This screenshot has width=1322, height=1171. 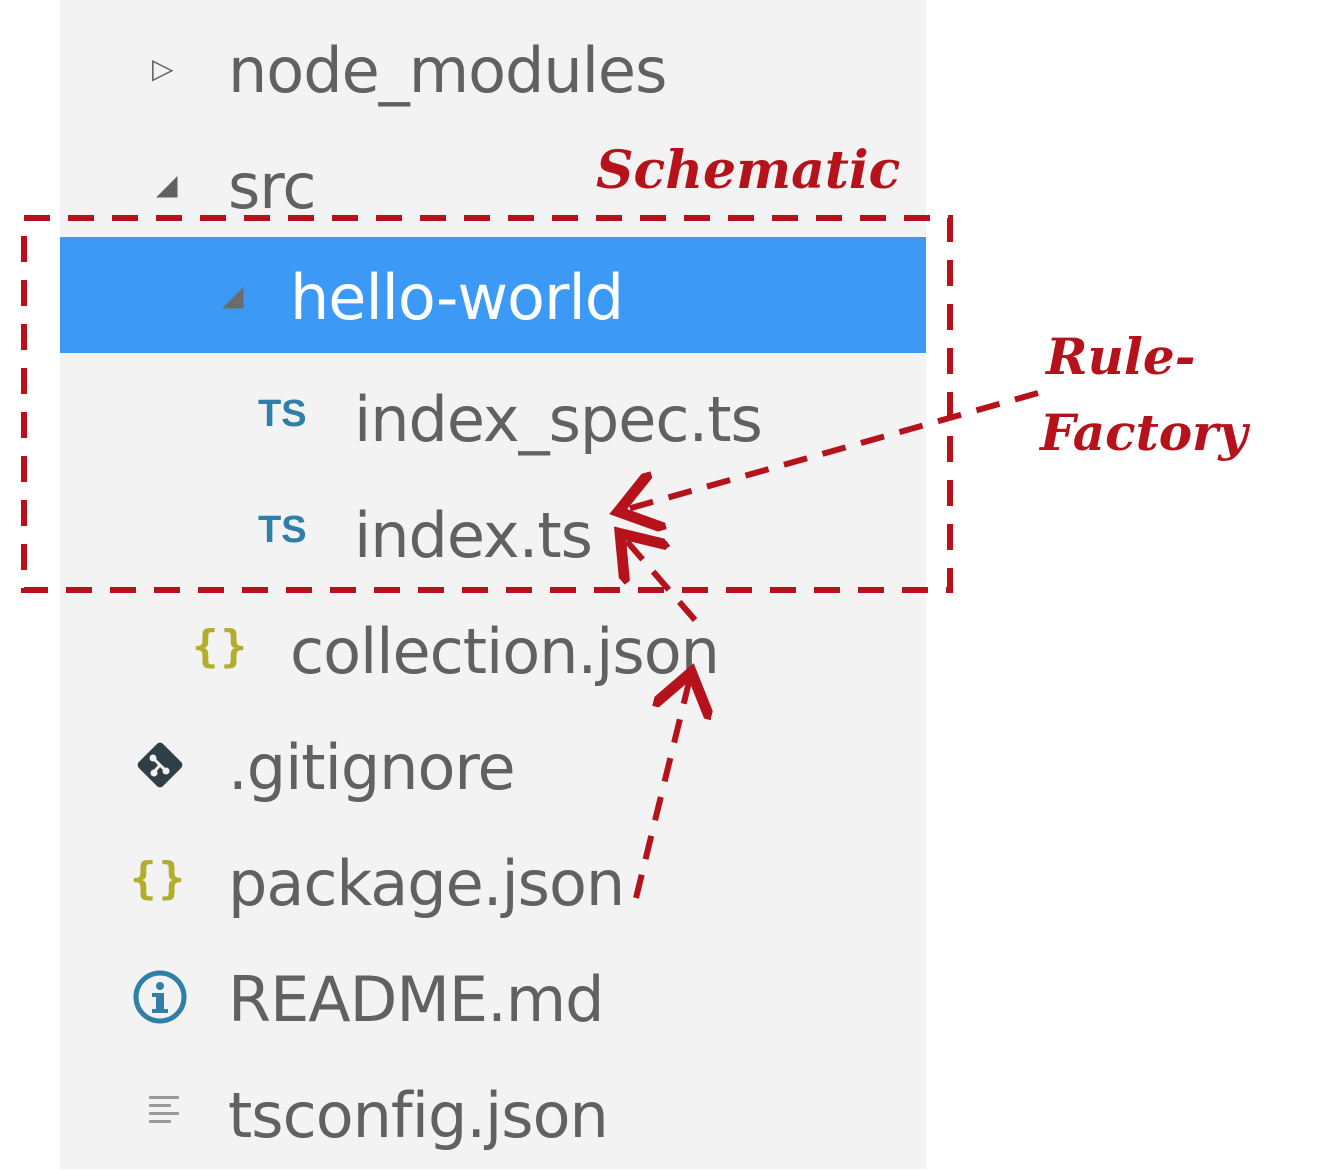 I want to click on collection-to-index-arrow, so click(x=661, y=580).